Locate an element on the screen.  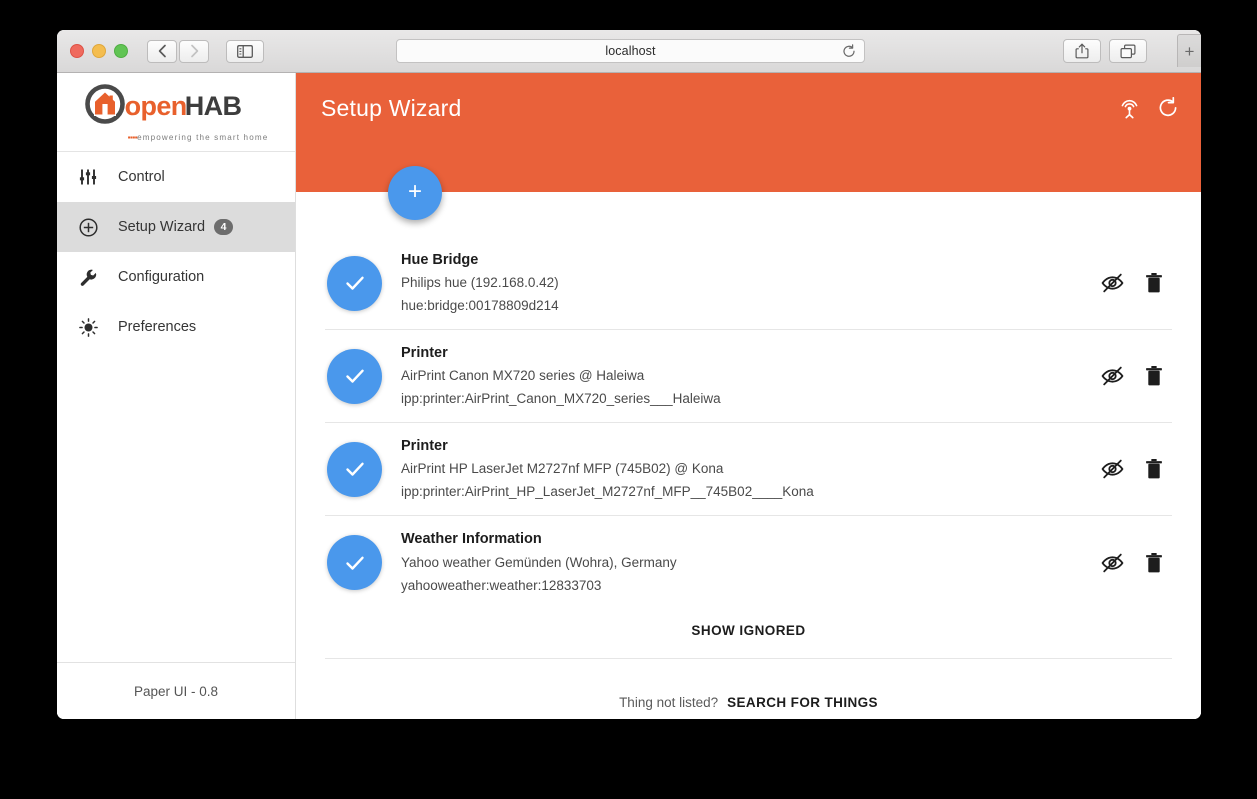
sidebar-item-label: Preferences is located at coordinates (157, 327).